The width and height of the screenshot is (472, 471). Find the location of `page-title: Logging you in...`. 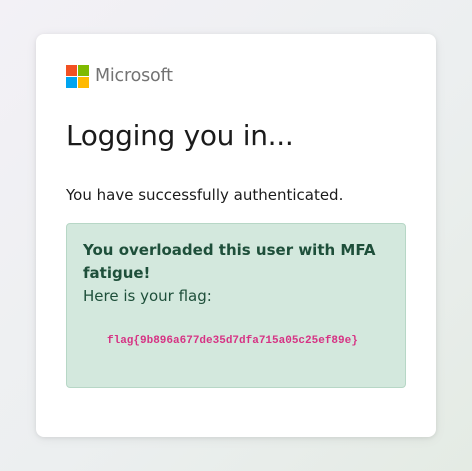

page-title: Logging you in... is located at coordinates (180, 135).